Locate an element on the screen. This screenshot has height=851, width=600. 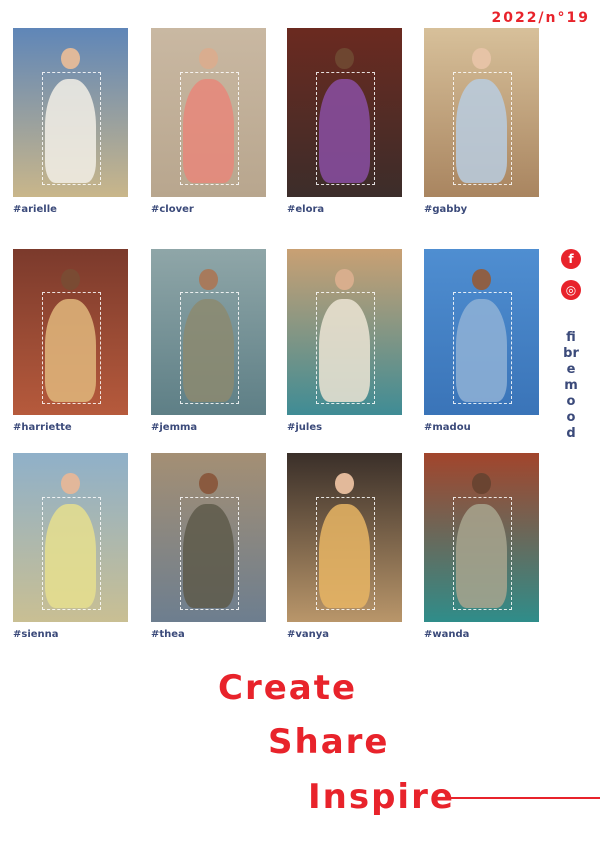
look-tag: #jules is located at coordinates (304, 427).